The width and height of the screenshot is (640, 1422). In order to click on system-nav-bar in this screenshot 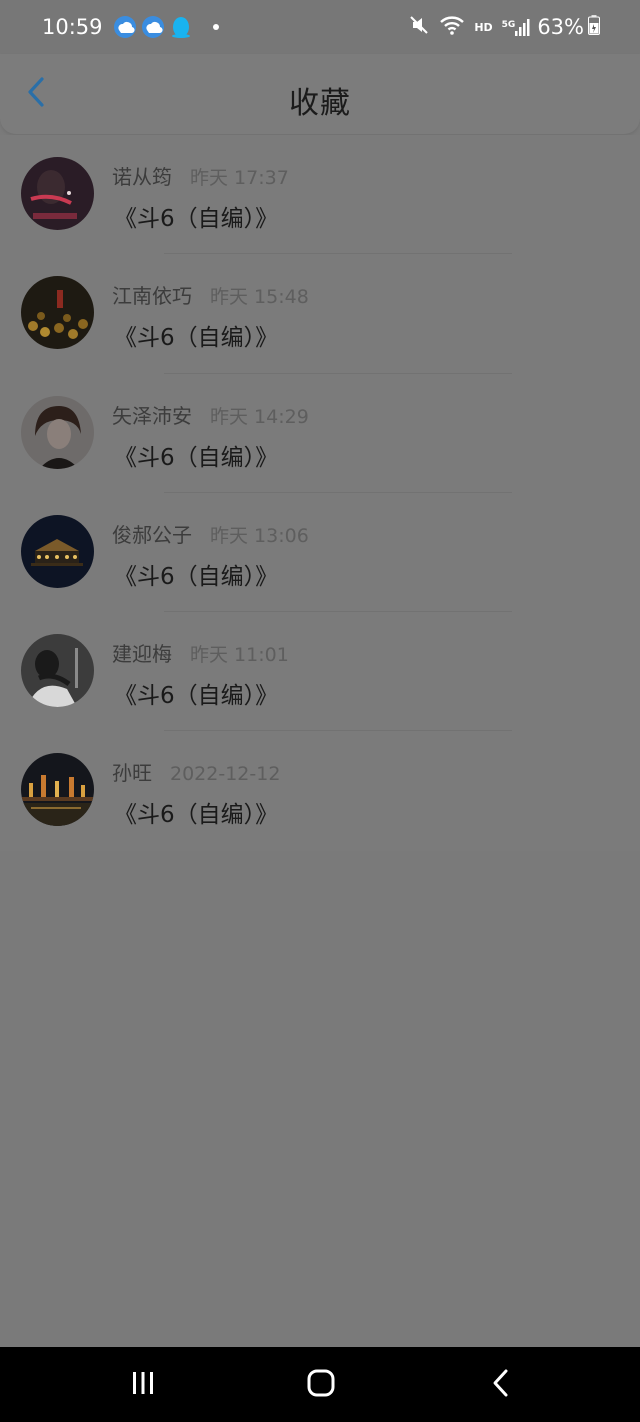, I will do `click(320, 1384)`.